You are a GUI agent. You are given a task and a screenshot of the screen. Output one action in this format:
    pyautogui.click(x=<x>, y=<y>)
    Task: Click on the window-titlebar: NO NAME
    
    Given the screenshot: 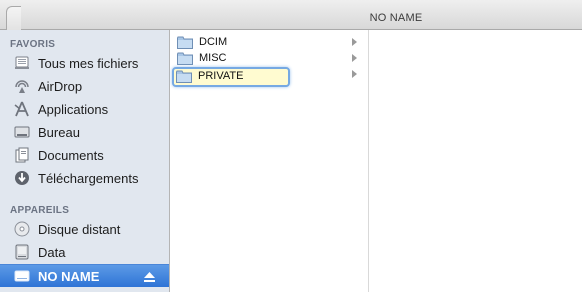 What is the action you would take?
    pyautogui.click(x=291, y=15)
    